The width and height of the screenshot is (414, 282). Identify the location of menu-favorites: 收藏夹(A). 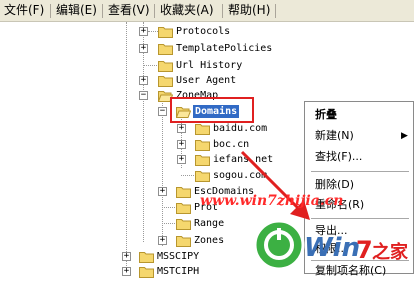
(187, 10).